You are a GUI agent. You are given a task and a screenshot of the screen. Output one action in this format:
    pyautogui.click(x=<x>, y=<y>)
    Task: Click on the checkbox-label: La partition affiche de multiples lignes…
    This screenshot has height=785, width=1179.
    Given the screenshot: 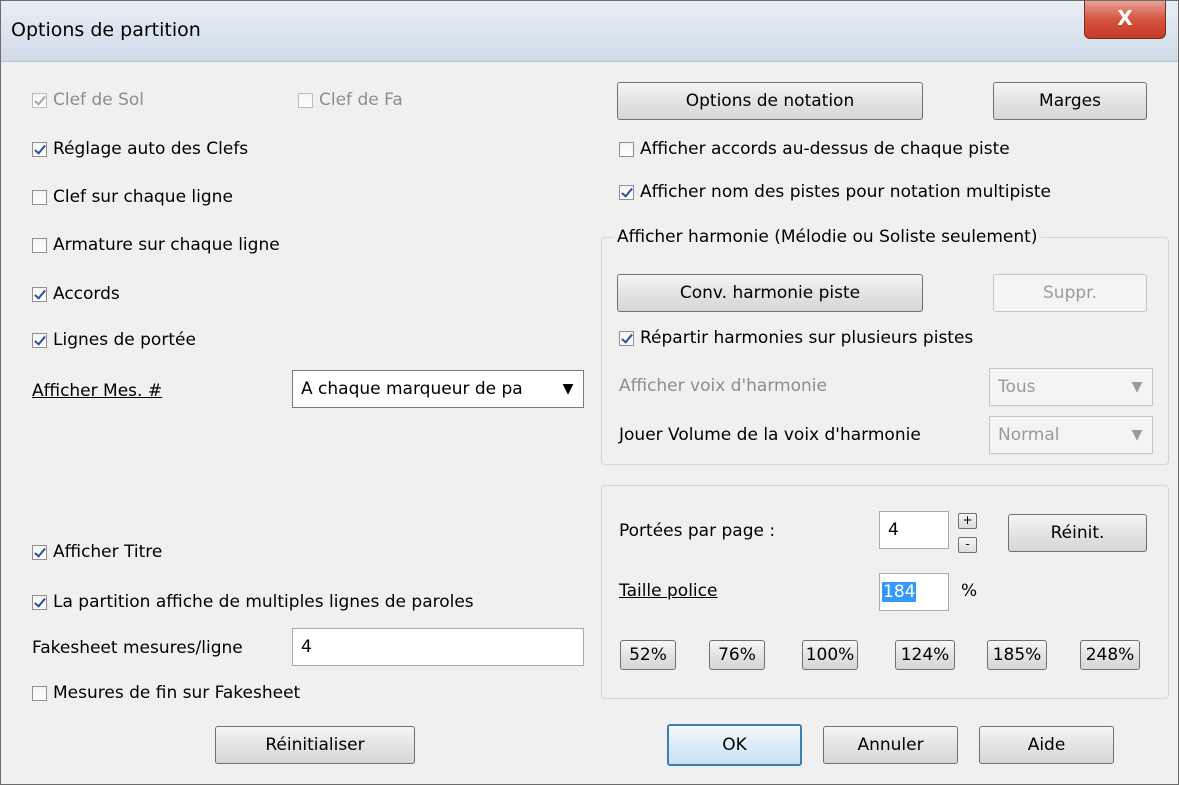 What is the action you would take?
    pyautogui.click(x=263, y=602)
    